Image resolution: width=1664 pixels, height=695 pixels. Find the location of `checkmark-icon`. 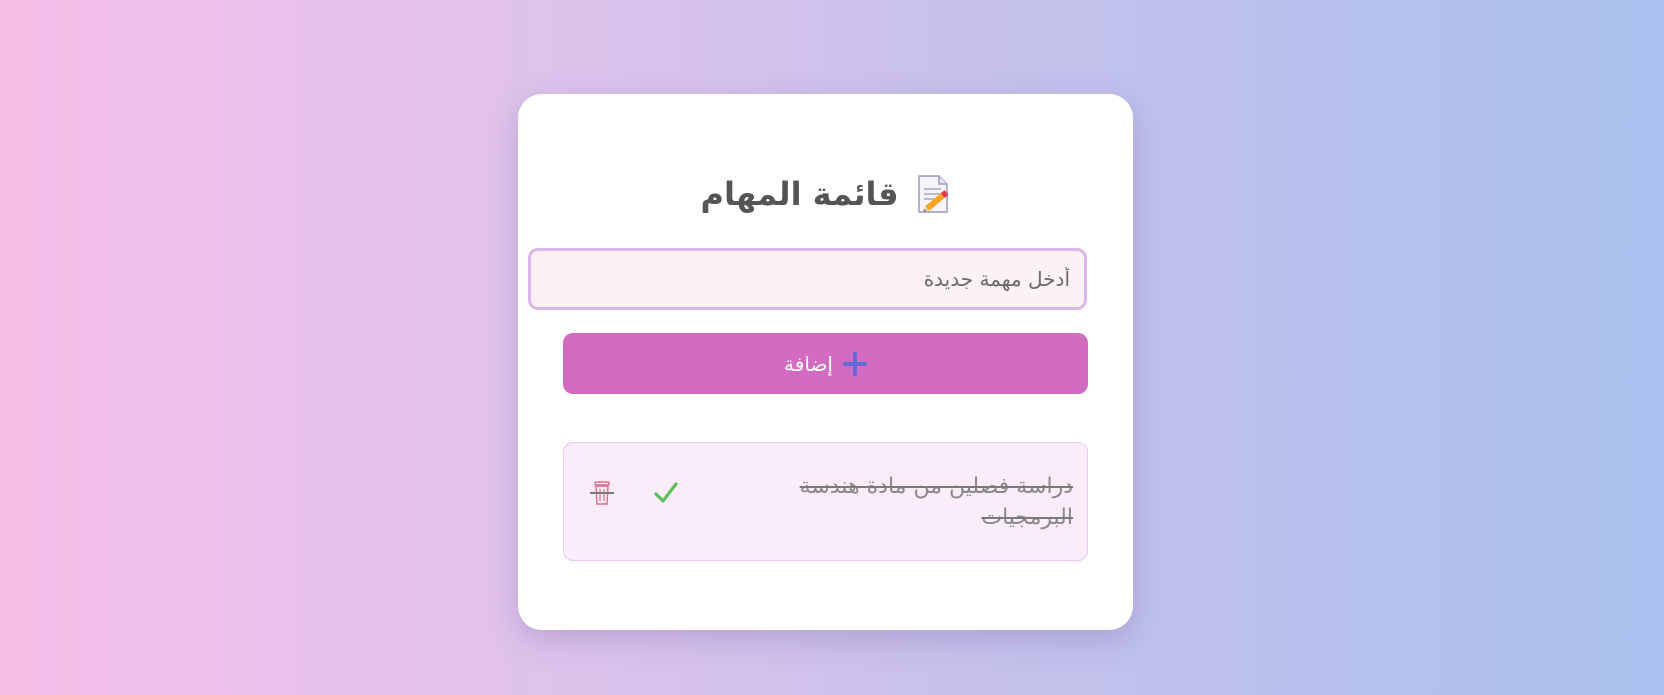

checkmark-icon is located at coordinates (666, 492).